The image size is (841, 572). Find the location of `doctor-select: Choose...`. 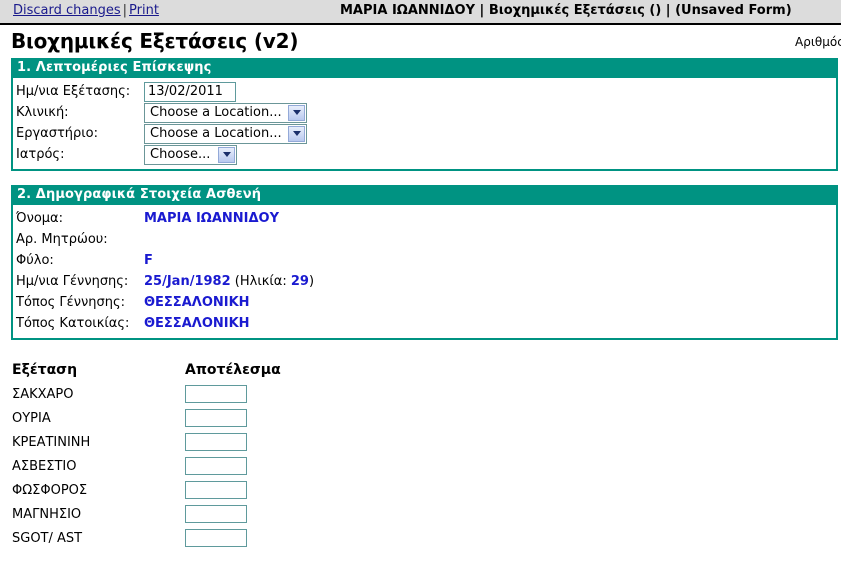

doctor-select: Choose... is located at coordinates (190, 154).